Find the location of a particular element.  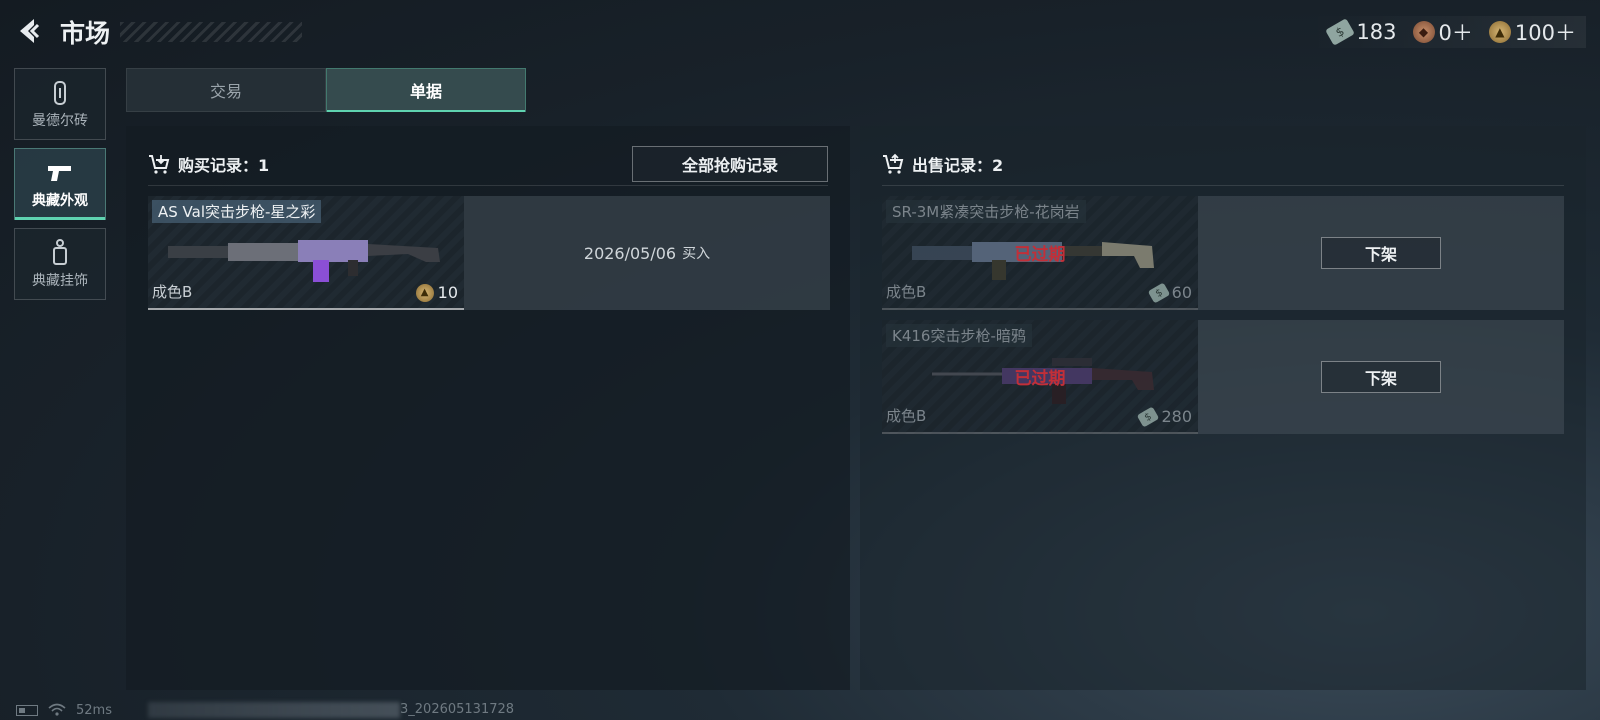

purchase-title: 购买记录：1 is located at coordinates (208, 164).